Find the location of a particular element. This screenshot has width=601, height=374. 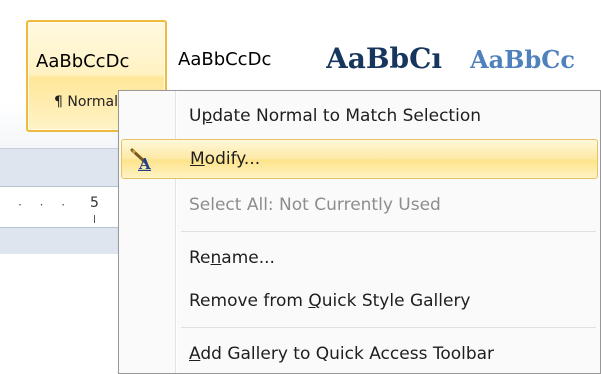

menu-item-update-normal: Update Normal to Match Selection is located at coordinates (359, 116).